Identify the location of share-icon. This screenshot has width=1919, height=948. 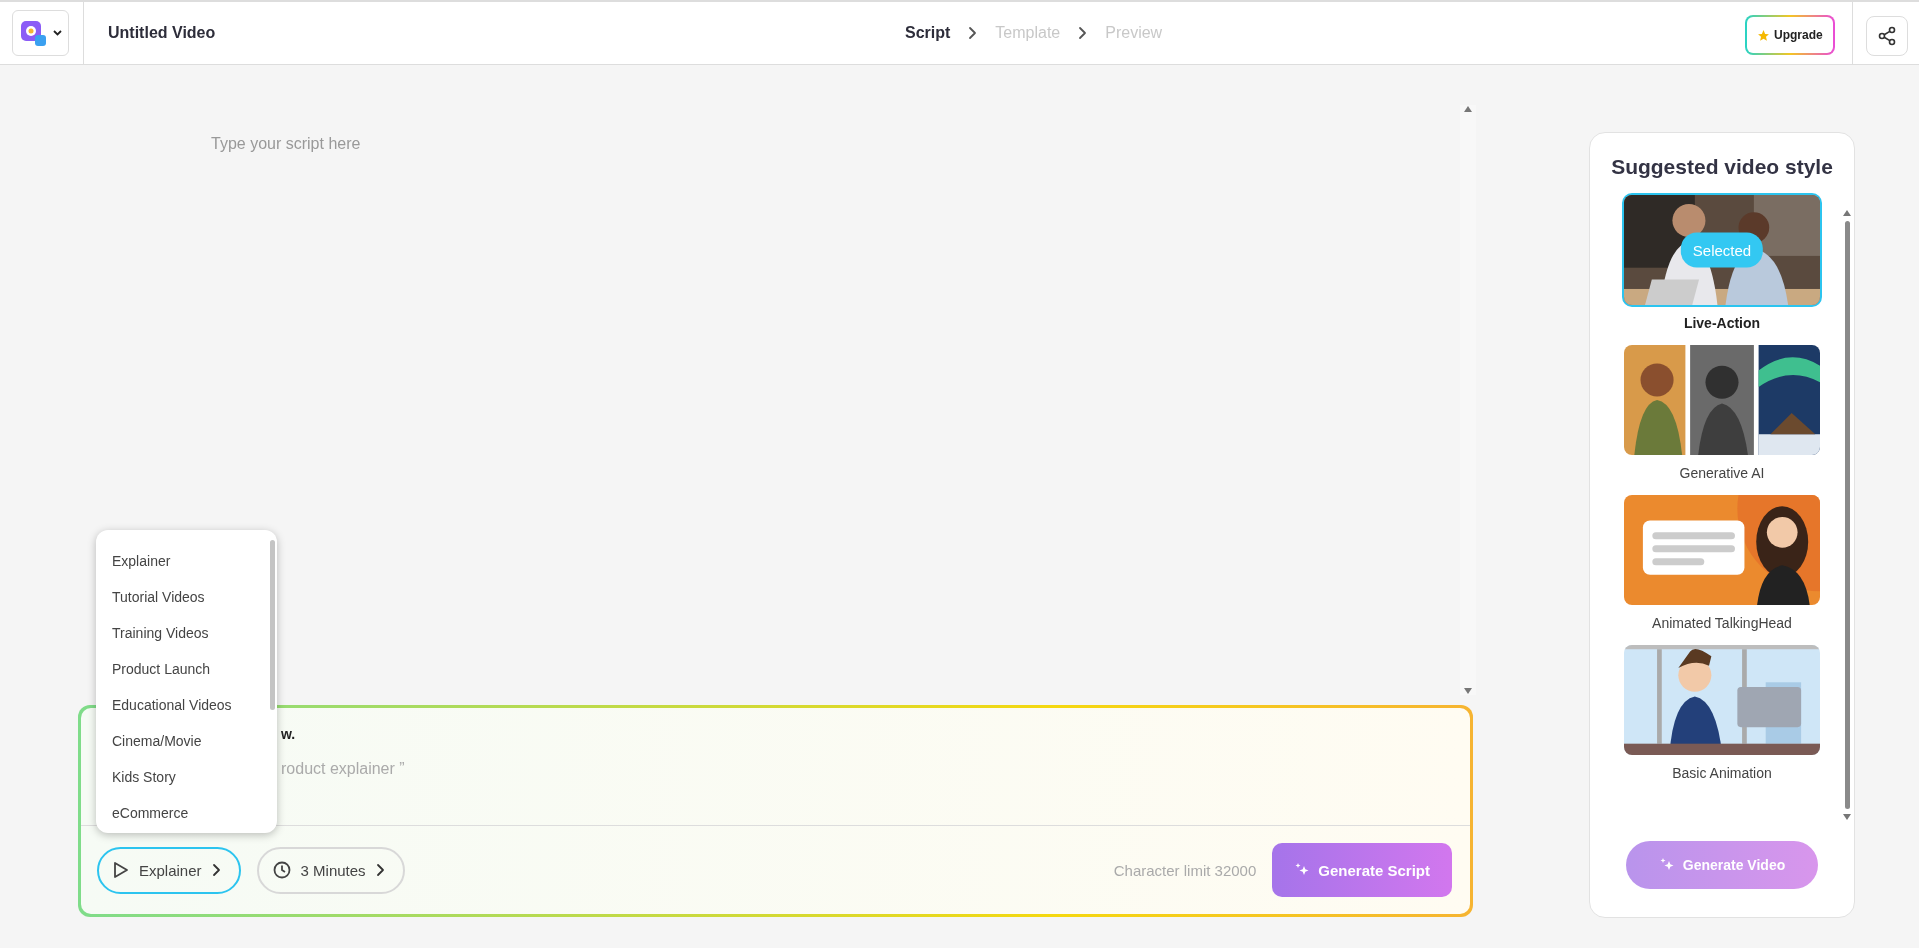
(1887, 36).